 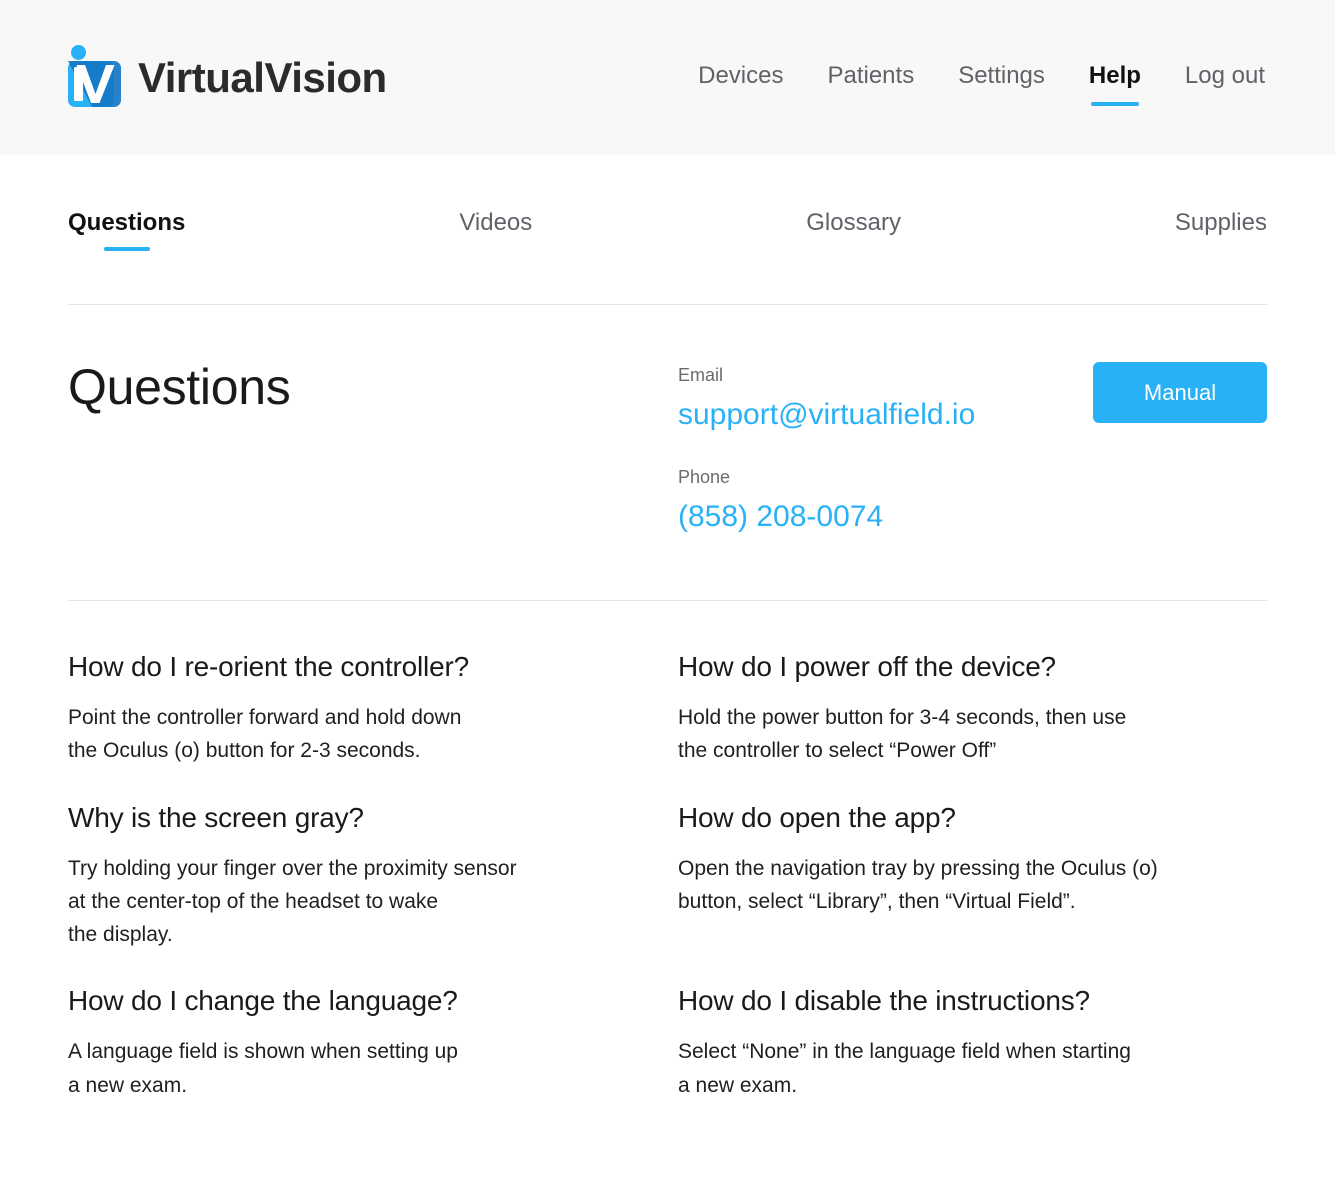 I want to click on nav-item-settings: Settings, so click(x=1001, y=77).